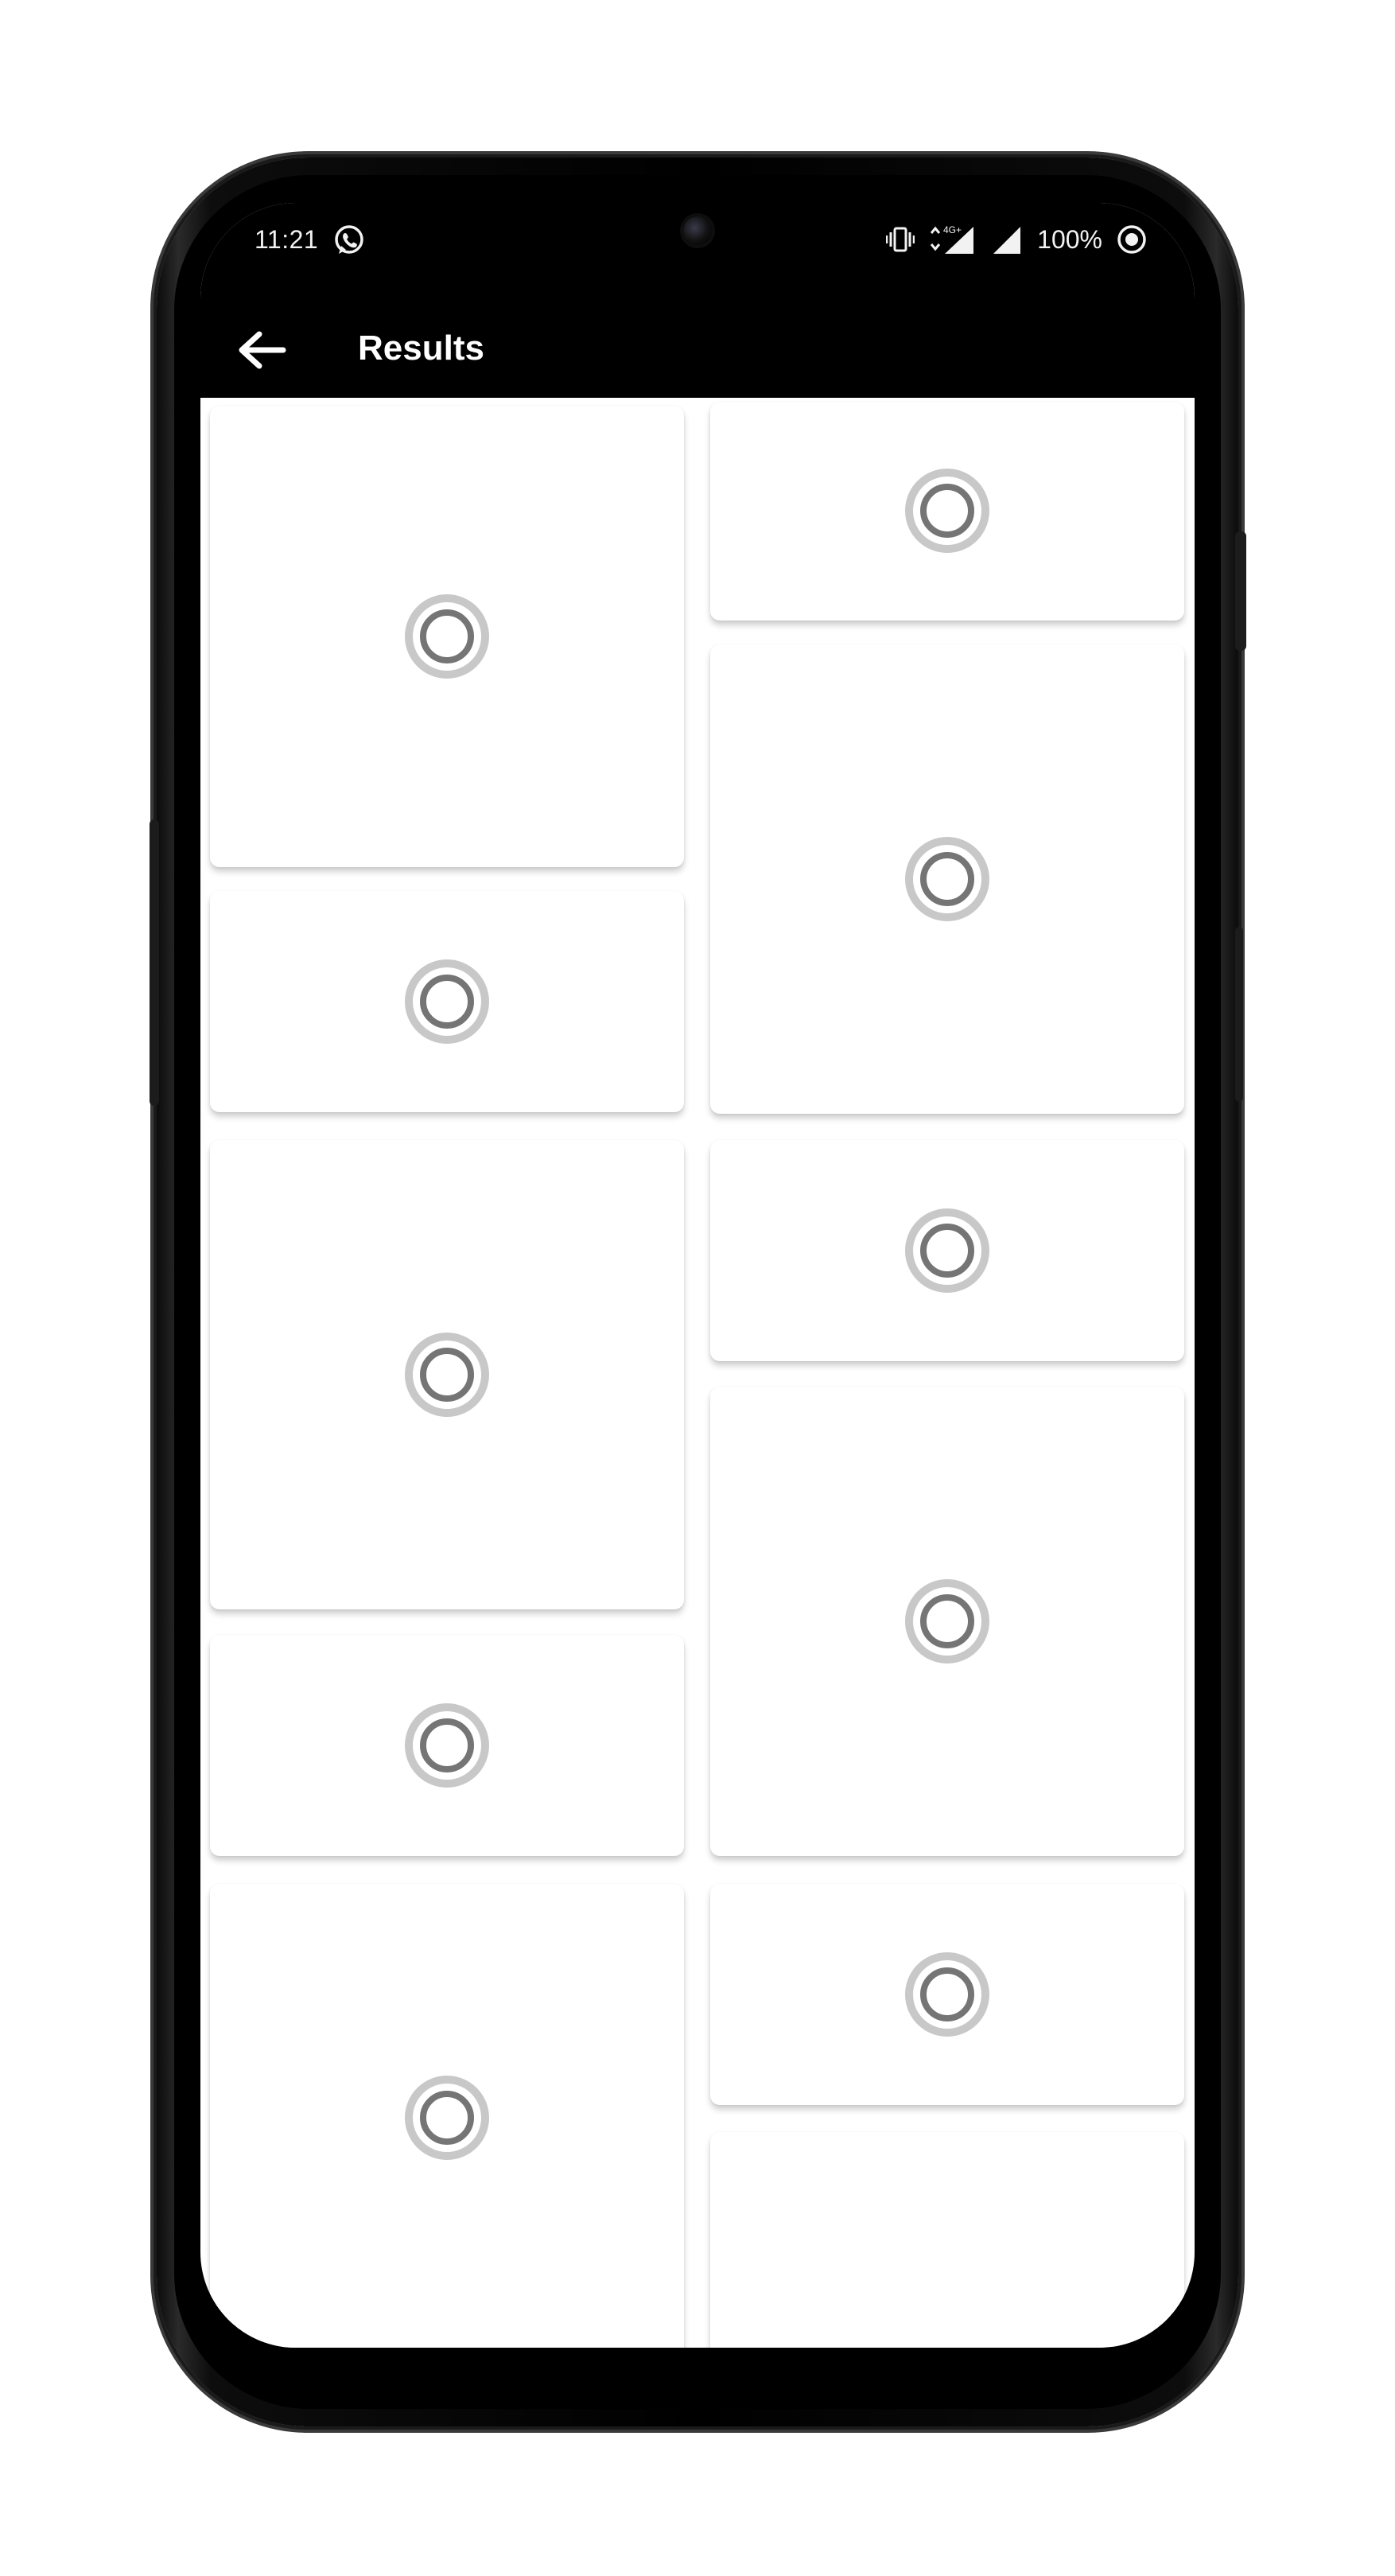  What do you see at coordinates (953, 230) in the screenshot?
I see `network-type-label: 4G+` at bounding box center [953, 230].